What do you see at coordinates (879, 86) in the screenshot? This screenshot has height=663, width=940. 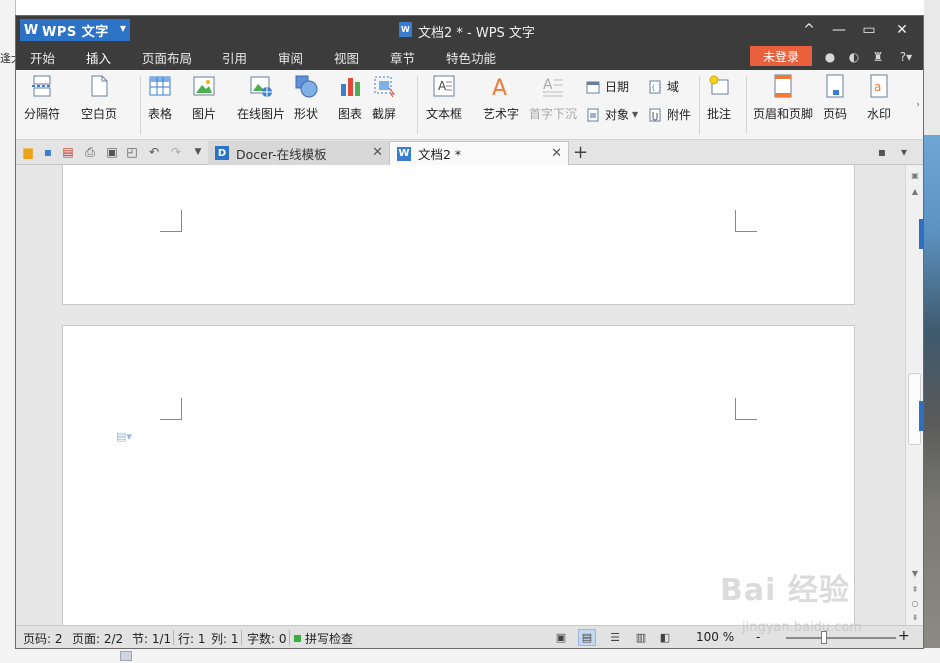 I see `watermark-icon: a` at bounding box center [879, 86].